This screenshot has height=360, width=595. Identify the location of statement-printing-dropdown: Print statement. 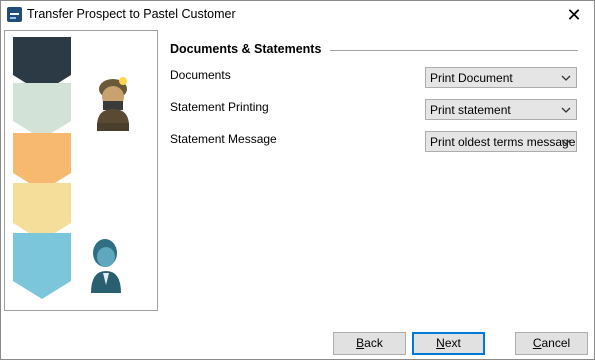
(501, 109).